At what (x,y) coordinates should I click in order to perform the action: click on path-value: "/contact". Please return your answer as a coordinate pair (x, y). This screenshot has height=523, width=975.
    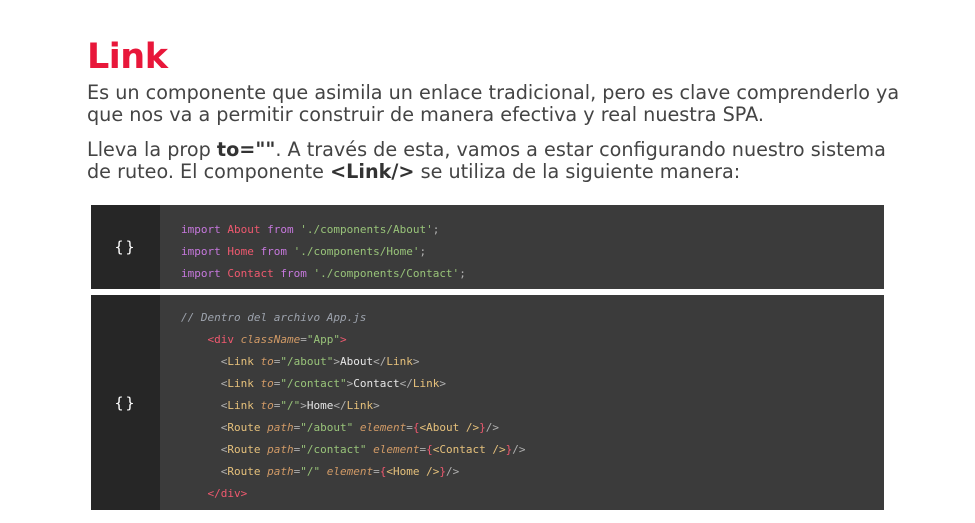
    Looking at the image, I should click on (333, 449).